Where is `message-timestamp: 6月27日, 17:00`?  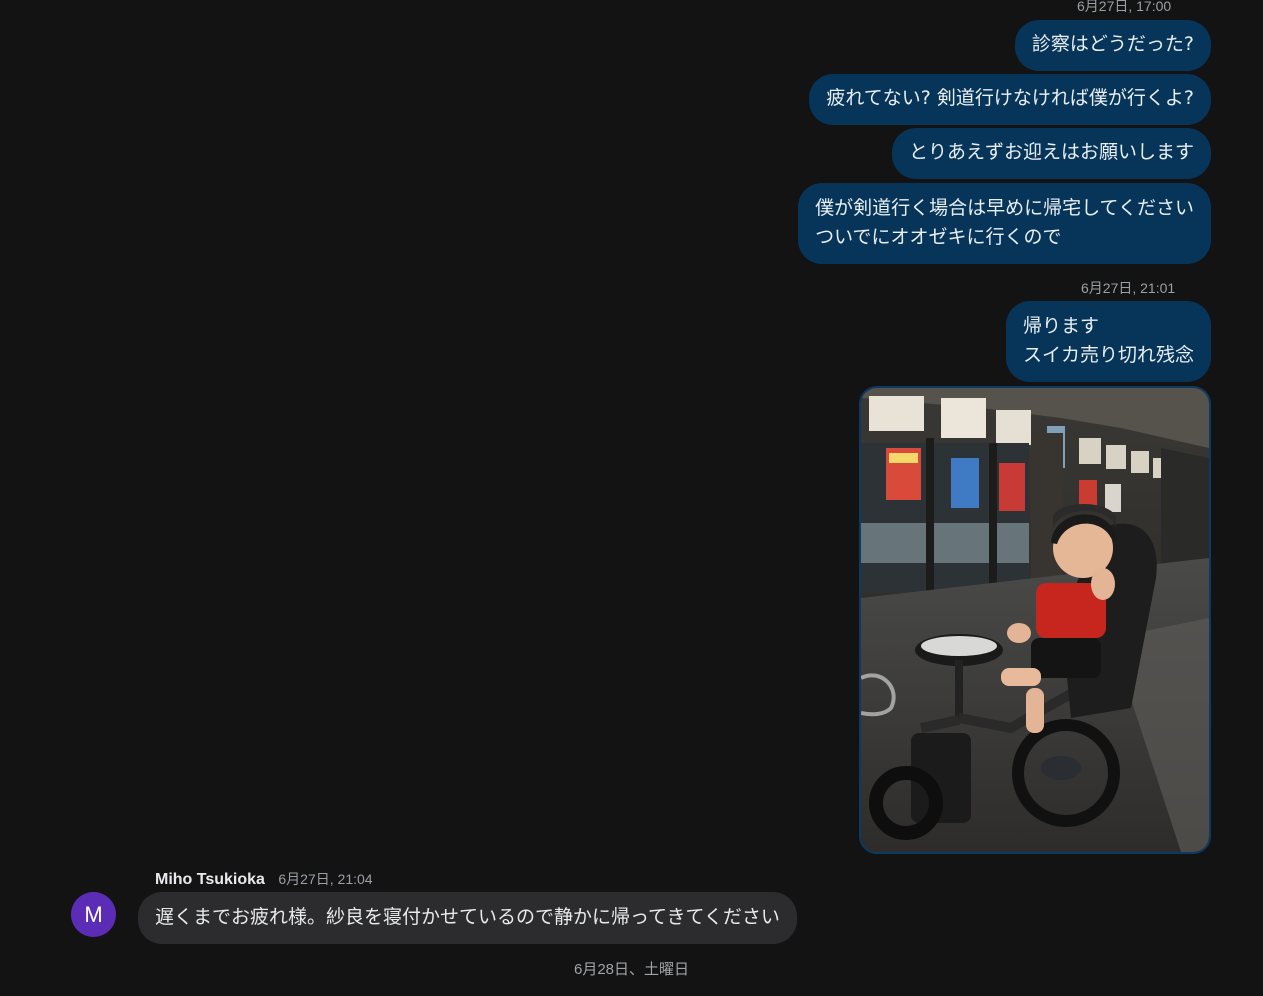 message-timestamp: 6月27日, 17:00 is located at coordinates (1124, 7).